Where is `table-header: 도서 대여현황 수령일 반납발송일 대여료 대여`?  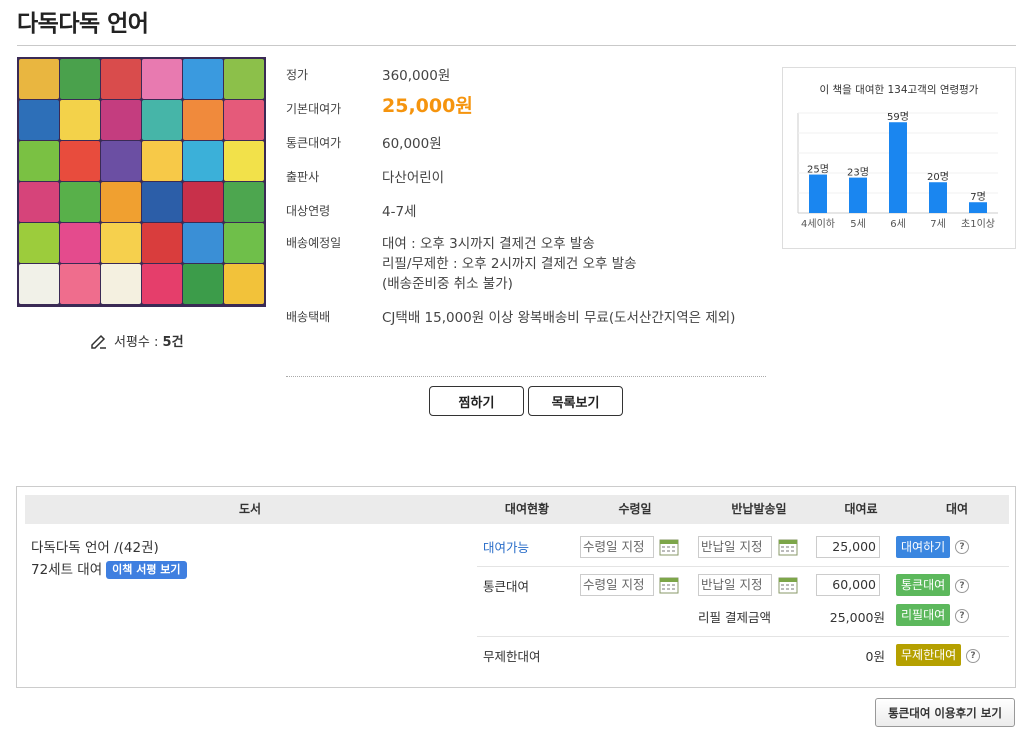 table-header: 도서 대여현황 수령일 반납발송일 대여료 대여 is located at coordinates (517, 509).